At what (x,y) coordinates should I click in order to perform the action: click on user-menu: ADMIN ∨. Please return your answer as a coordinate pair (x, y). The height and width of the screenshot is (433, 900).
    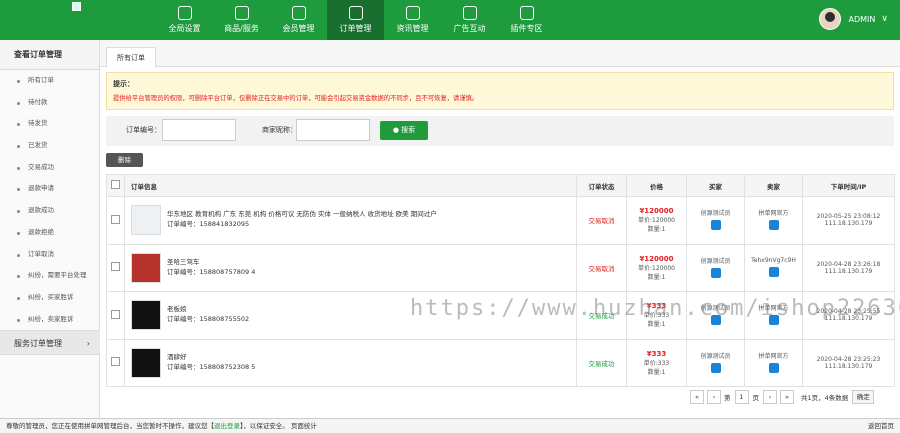
    Looking at the image, I should click on (853, 19).